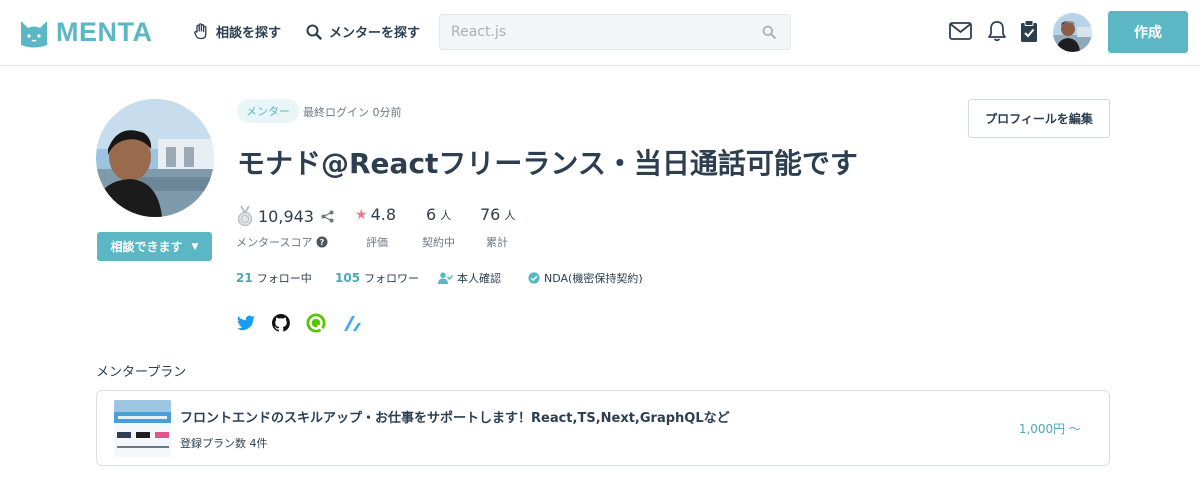  I want to click on clipboard-icon, so click(1029, 31).